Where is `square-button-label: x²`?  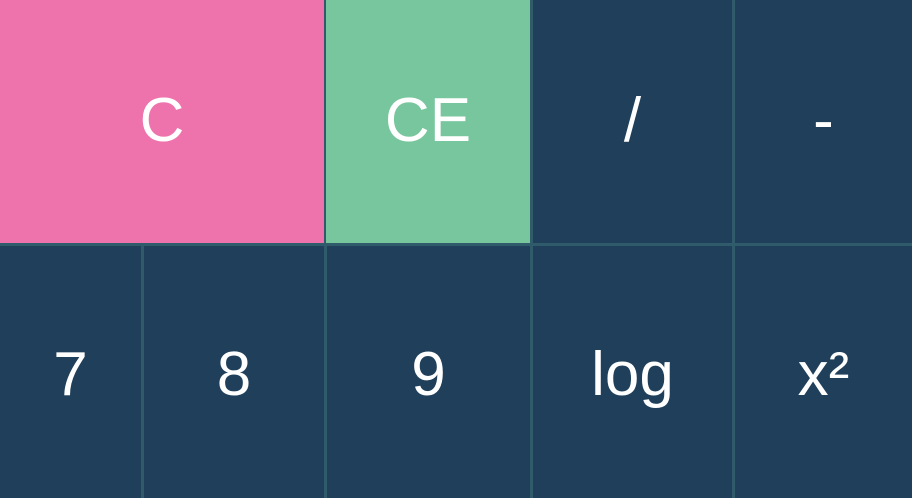 square-button-label: x² is located at coordinates (823, 374).